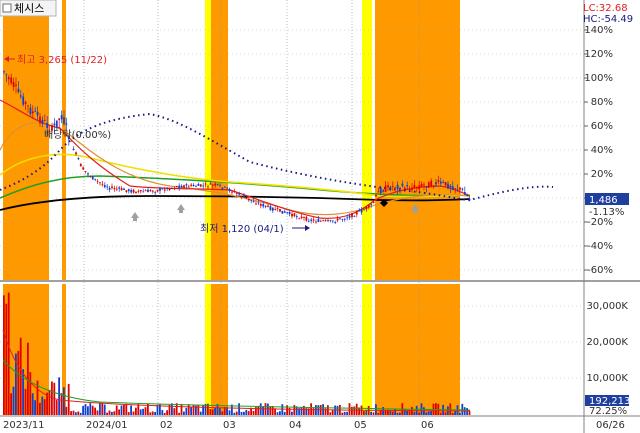  Describe the element at coordinates (166, 425) in the screenshot. I see `date-tick-02: 02` at that location.